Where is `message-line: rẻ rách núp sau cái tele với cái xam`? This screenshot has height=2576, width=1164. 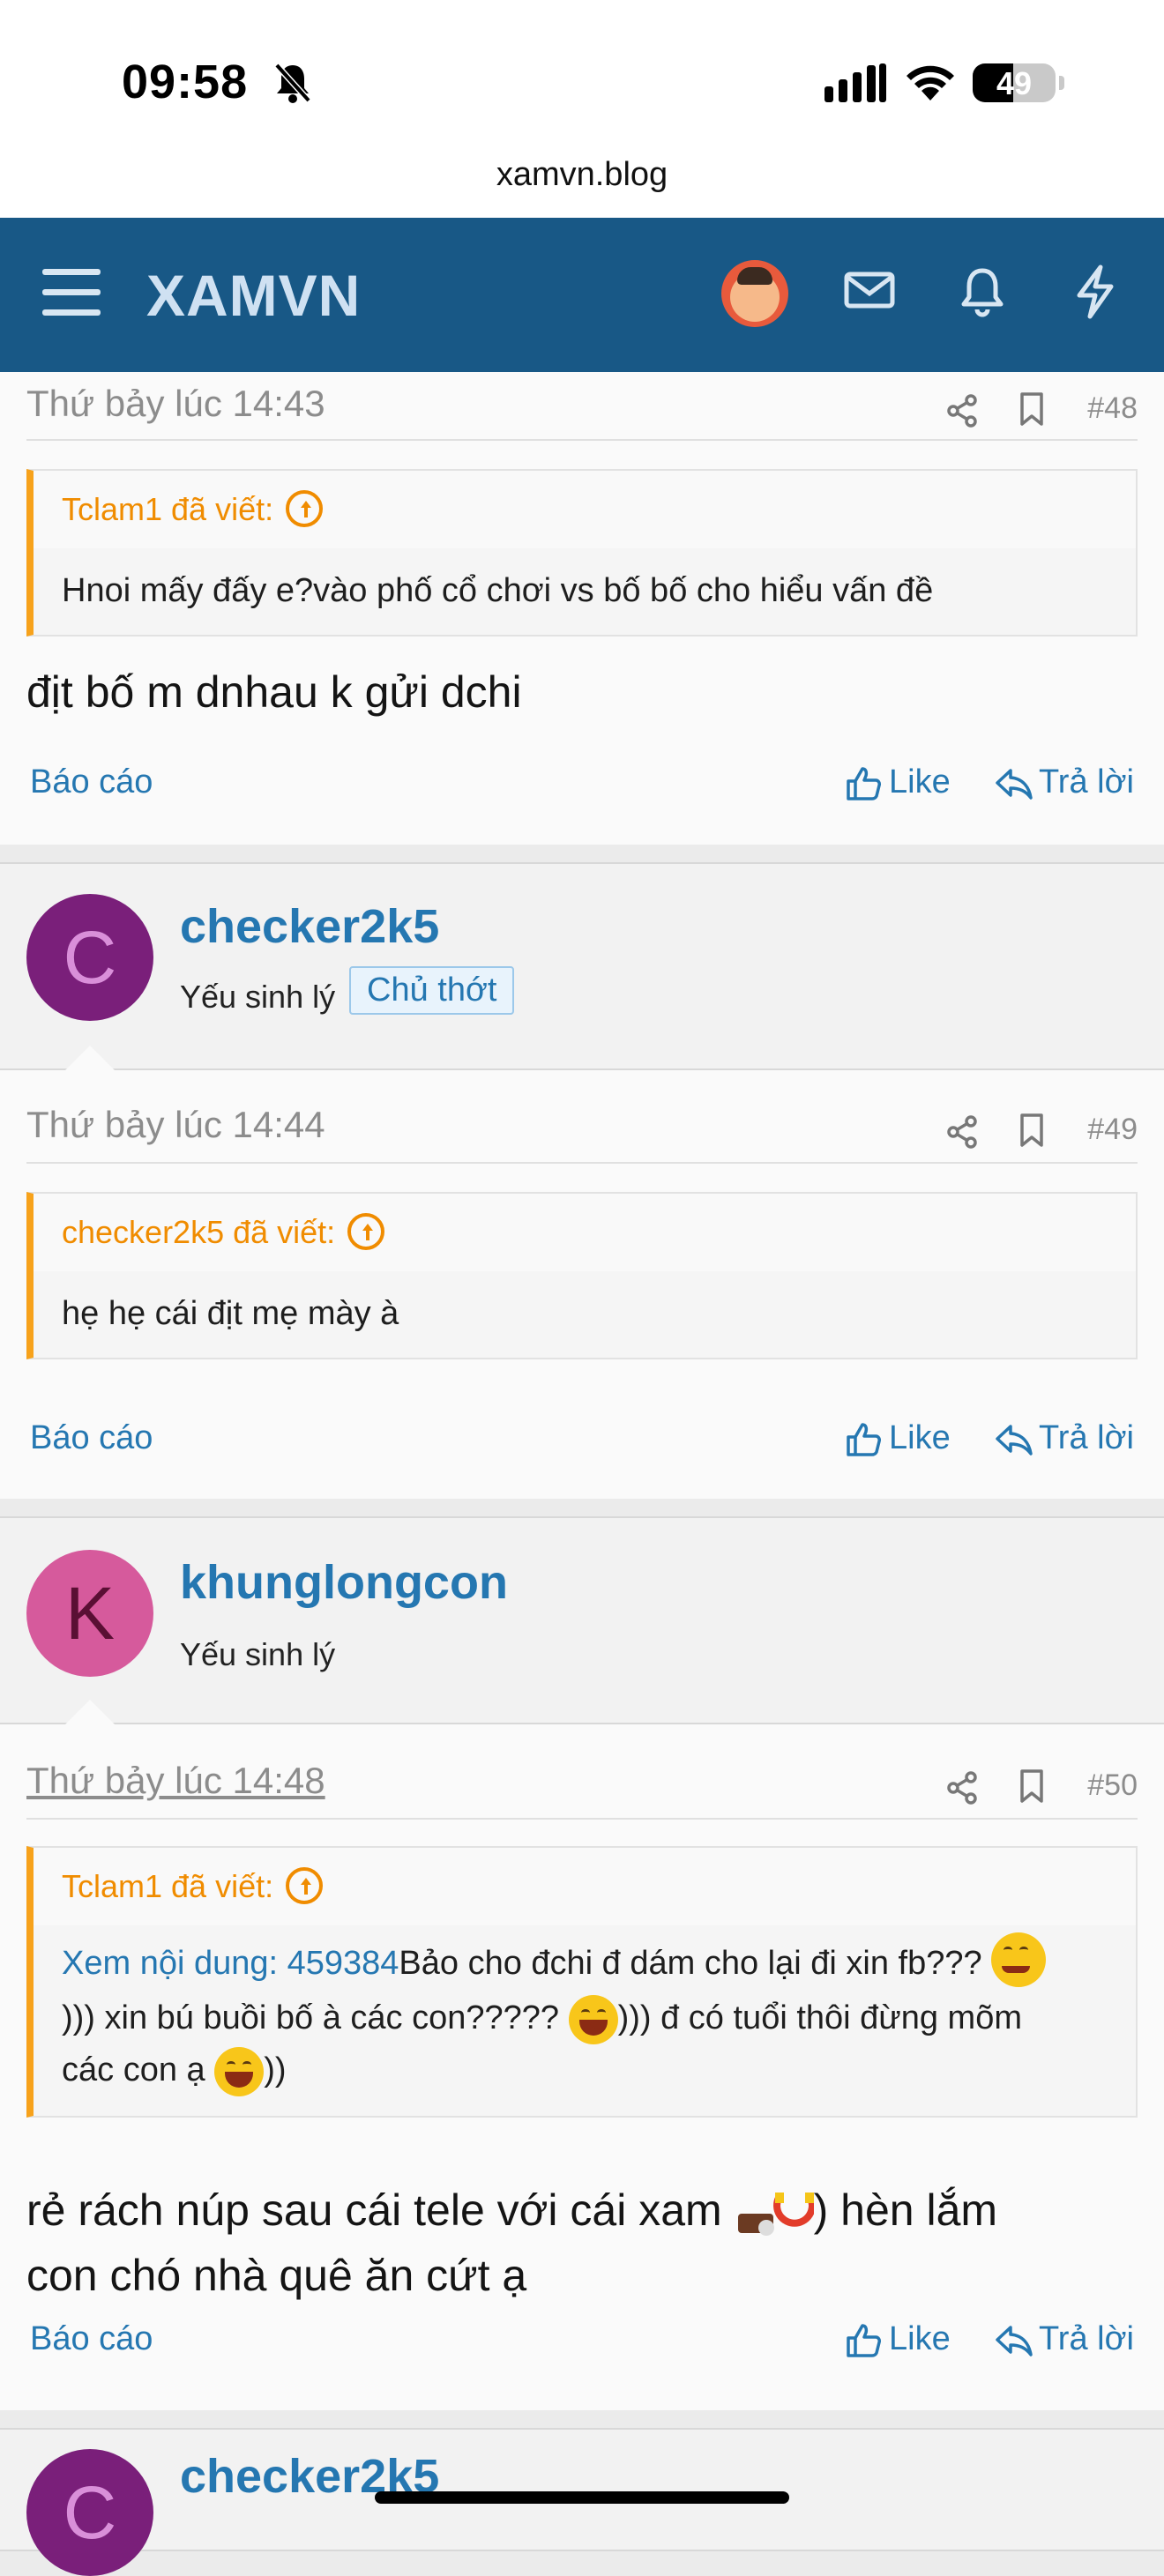
message-line: rẻ rách núp sau cái tele với cái xam is located at coordinates (374, 2210).